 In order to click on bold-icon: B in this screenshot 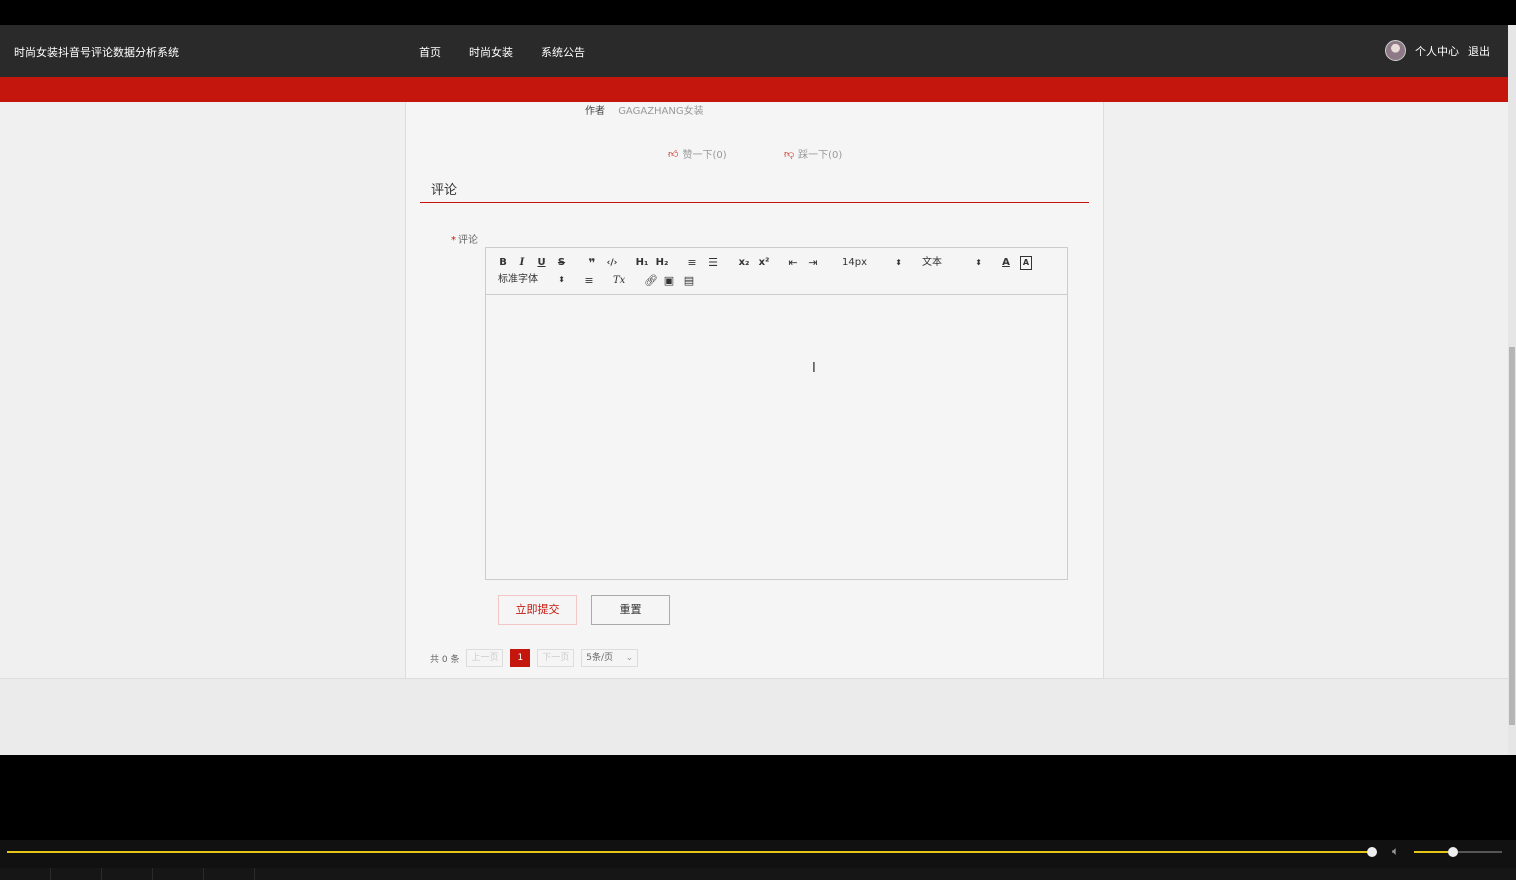, I will do `click(503, 263)`.